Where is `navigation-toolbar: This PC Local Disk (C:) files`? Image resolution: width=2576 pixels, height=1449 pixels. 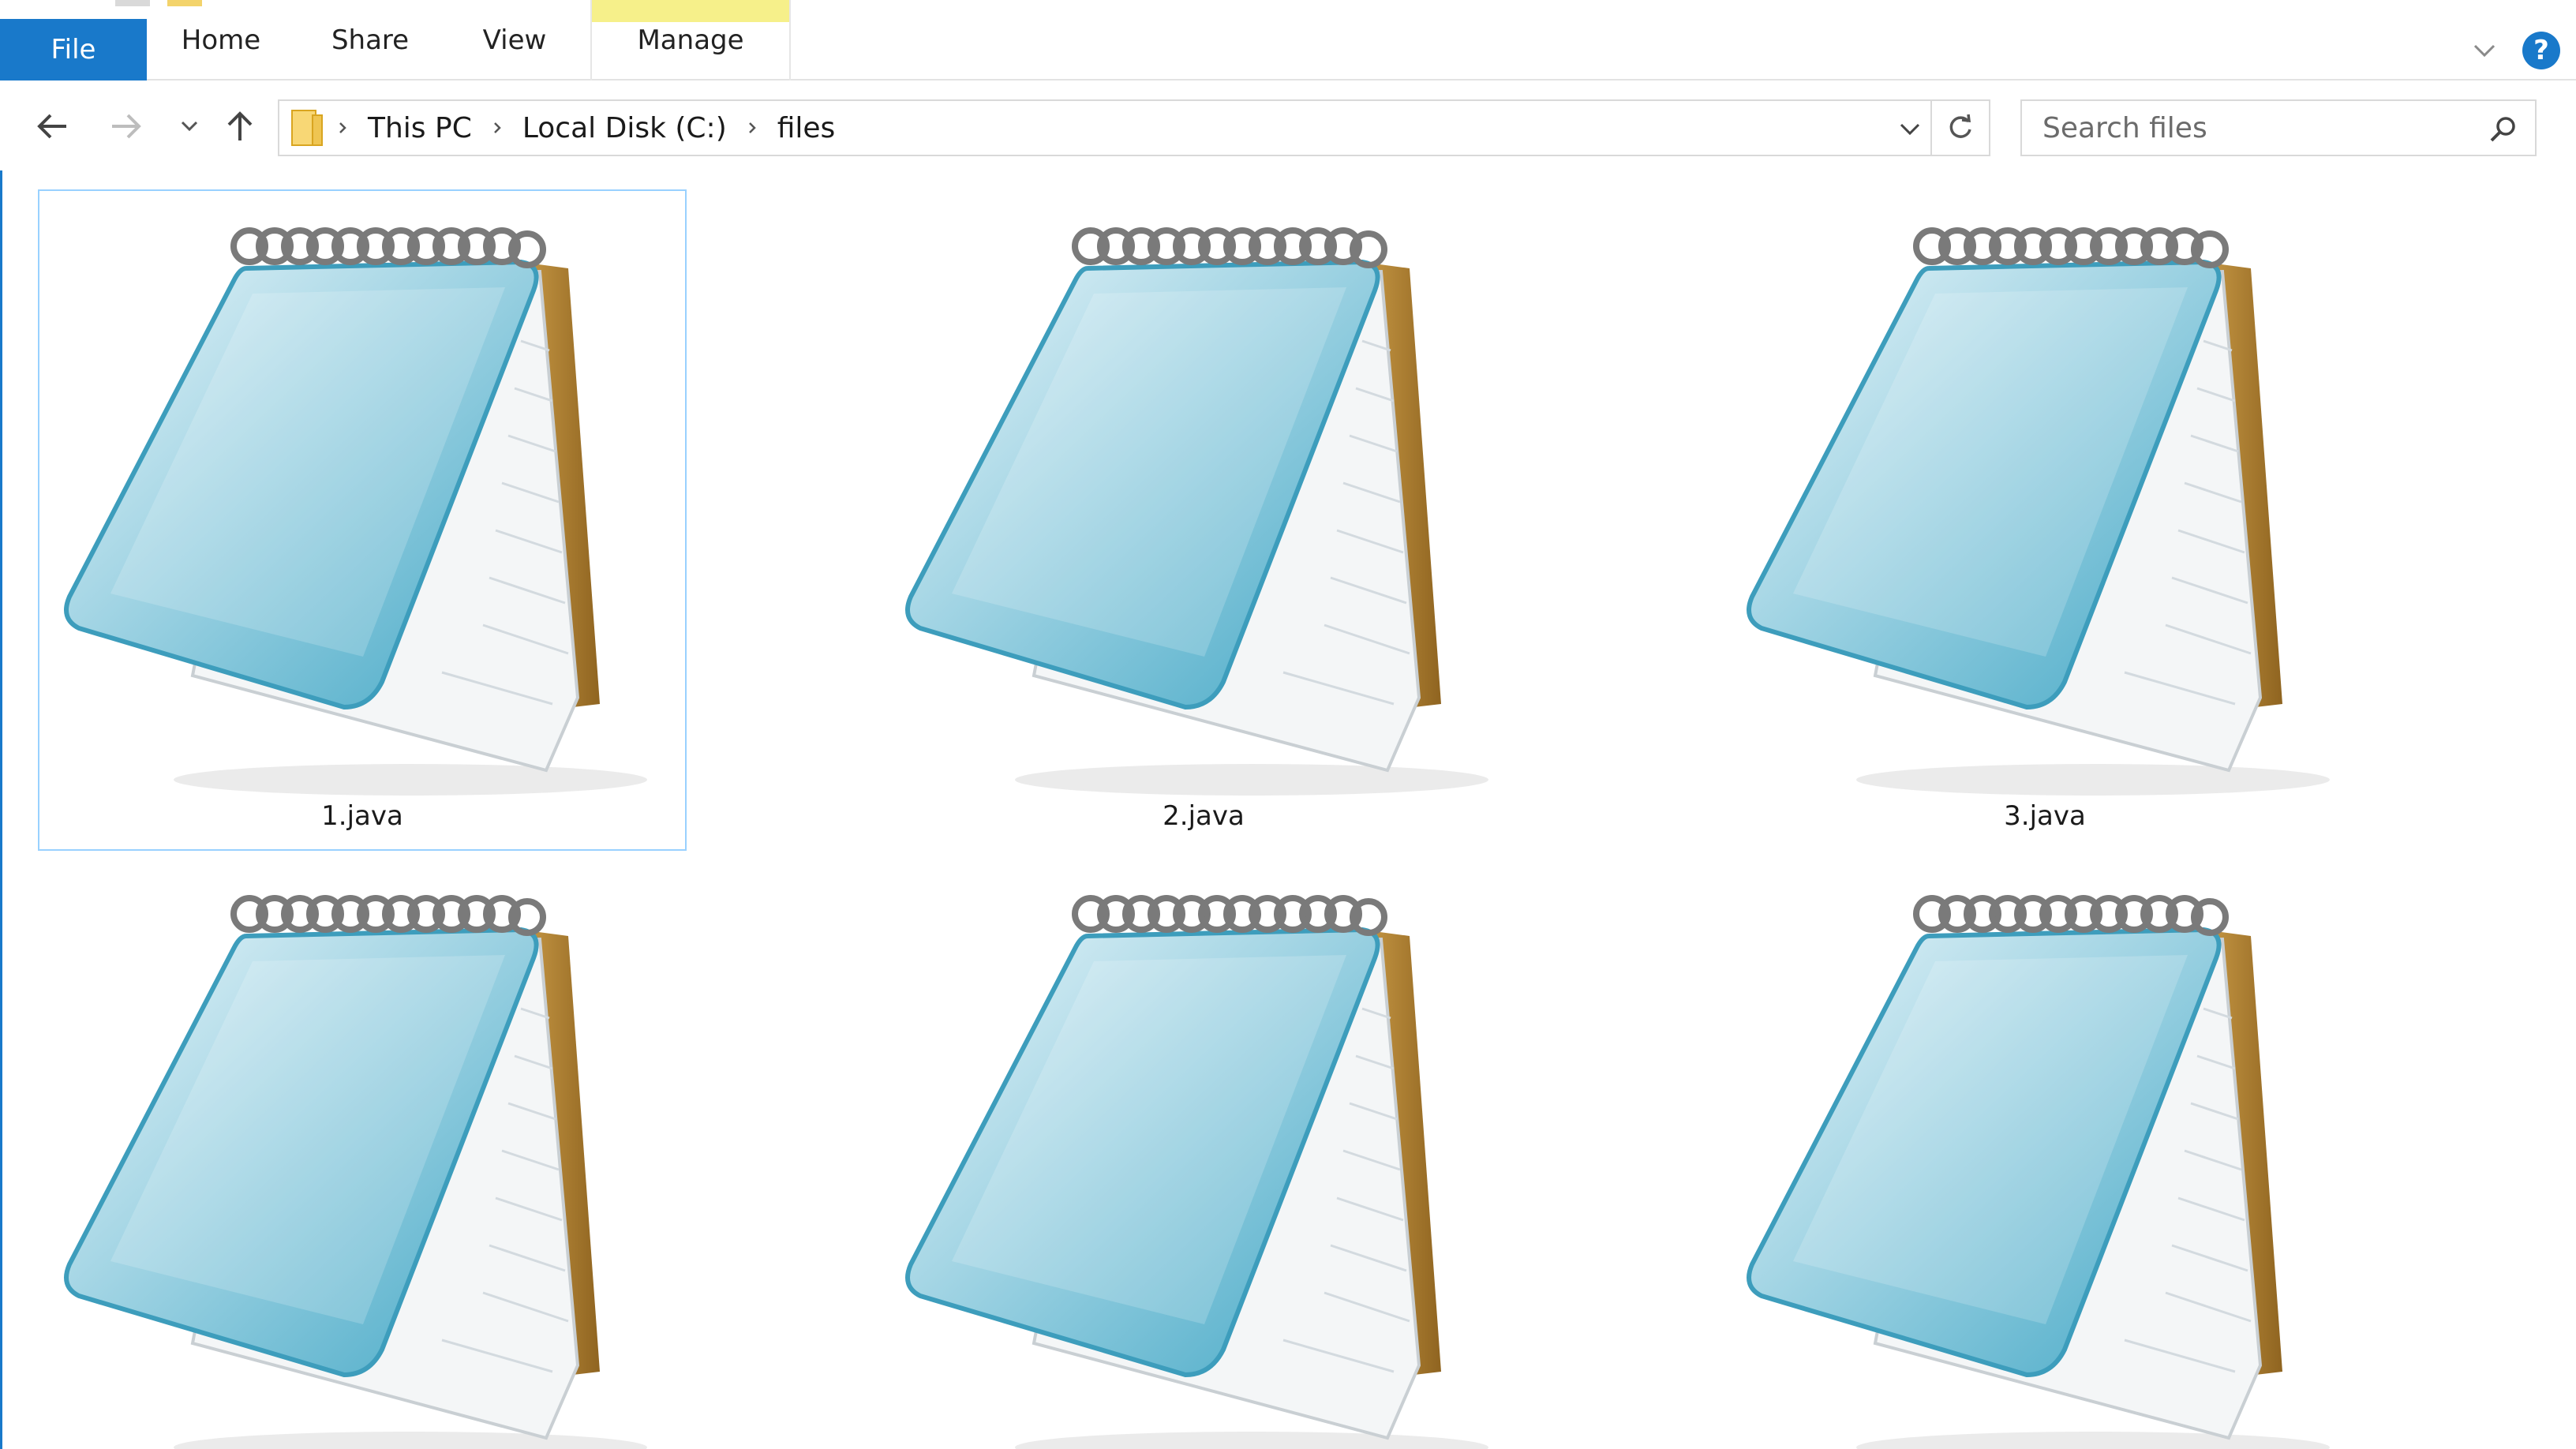
navigation-toolbar: This PC Local Disk (C:) files is located at coordinates (1288, 126).